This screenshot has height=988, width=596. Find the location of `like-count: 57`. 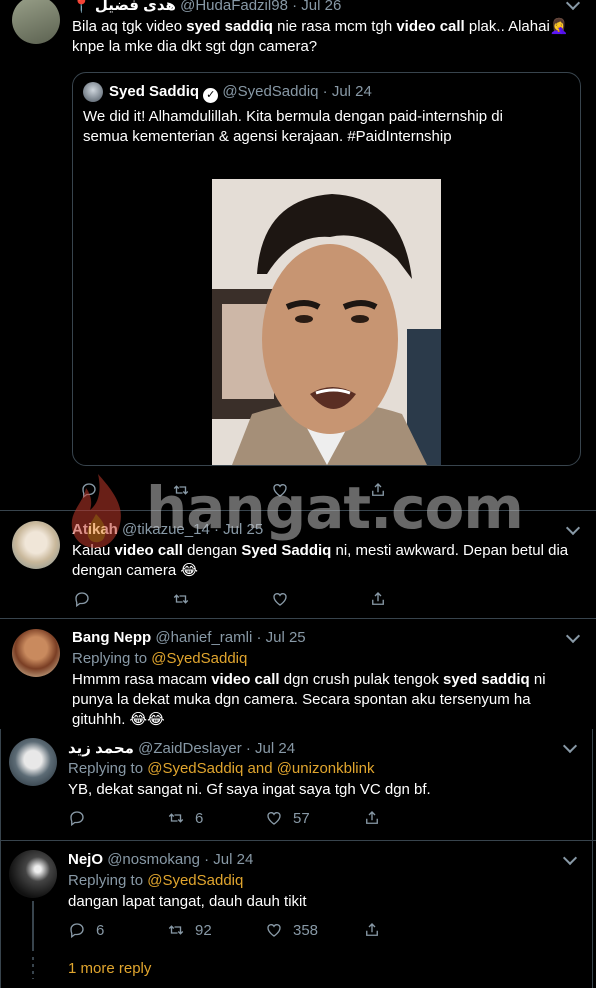

like-count: 57 is located at coordinates (301, 818).